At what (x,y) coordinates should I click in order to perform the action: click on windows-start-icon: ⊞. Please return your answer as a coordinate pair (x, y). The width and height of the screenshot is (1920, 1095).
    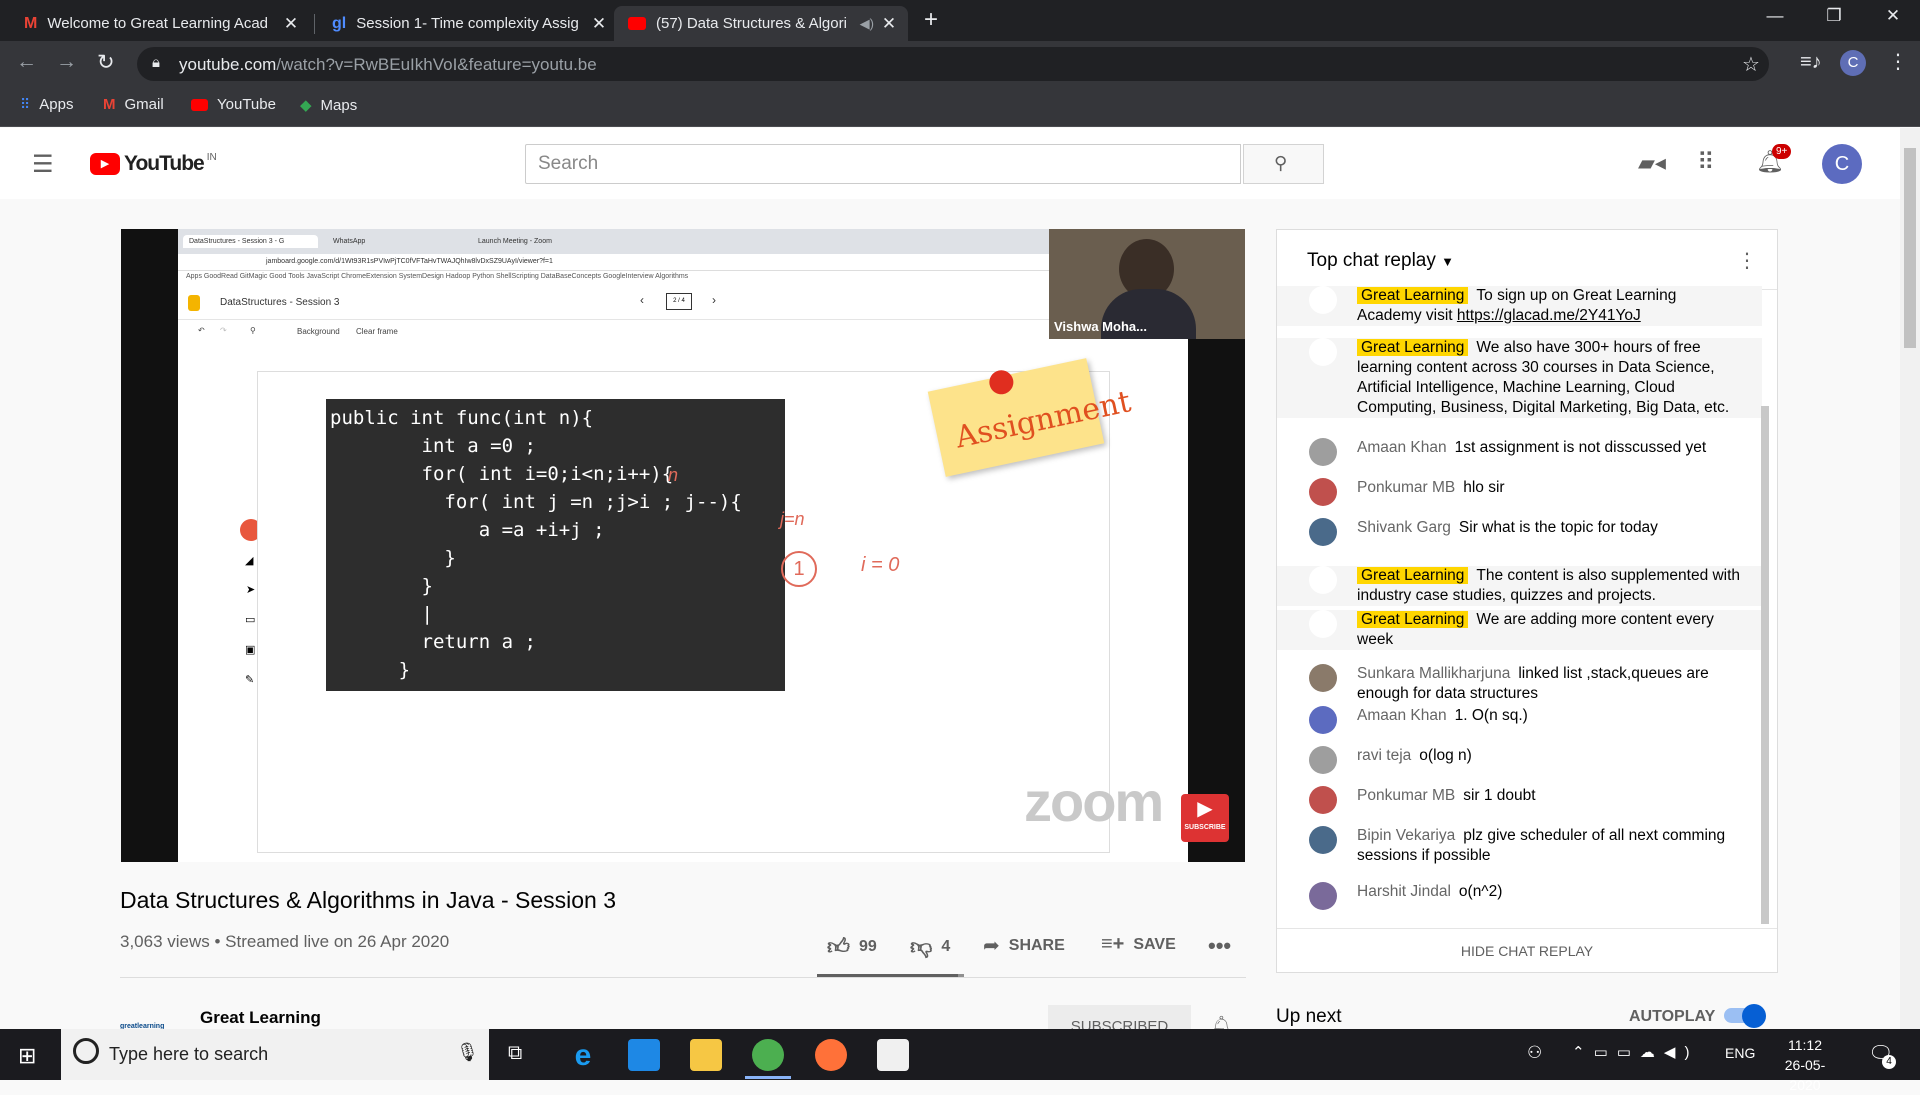
    Looking at the image, I should click on (27, 1056).